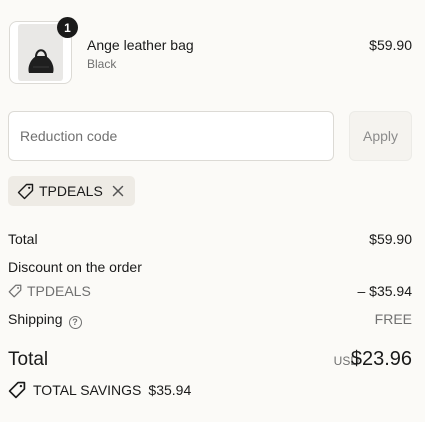 This screenshot has height=422, width=425. Describe the element at coordinates (171, 136) in the screenshot. I see `reduction-code-input` at that location.